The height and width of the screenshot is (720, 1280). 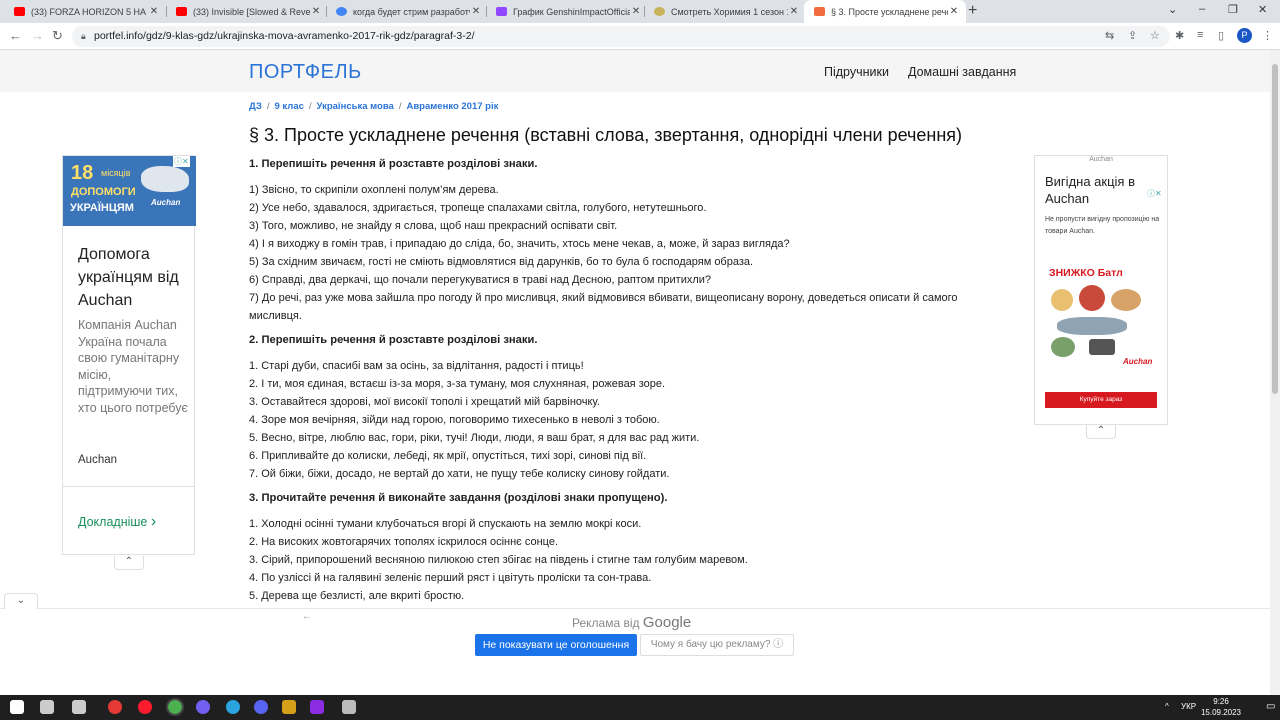 I want to click on minimize-icon: –, so click(x=1202, y=9).